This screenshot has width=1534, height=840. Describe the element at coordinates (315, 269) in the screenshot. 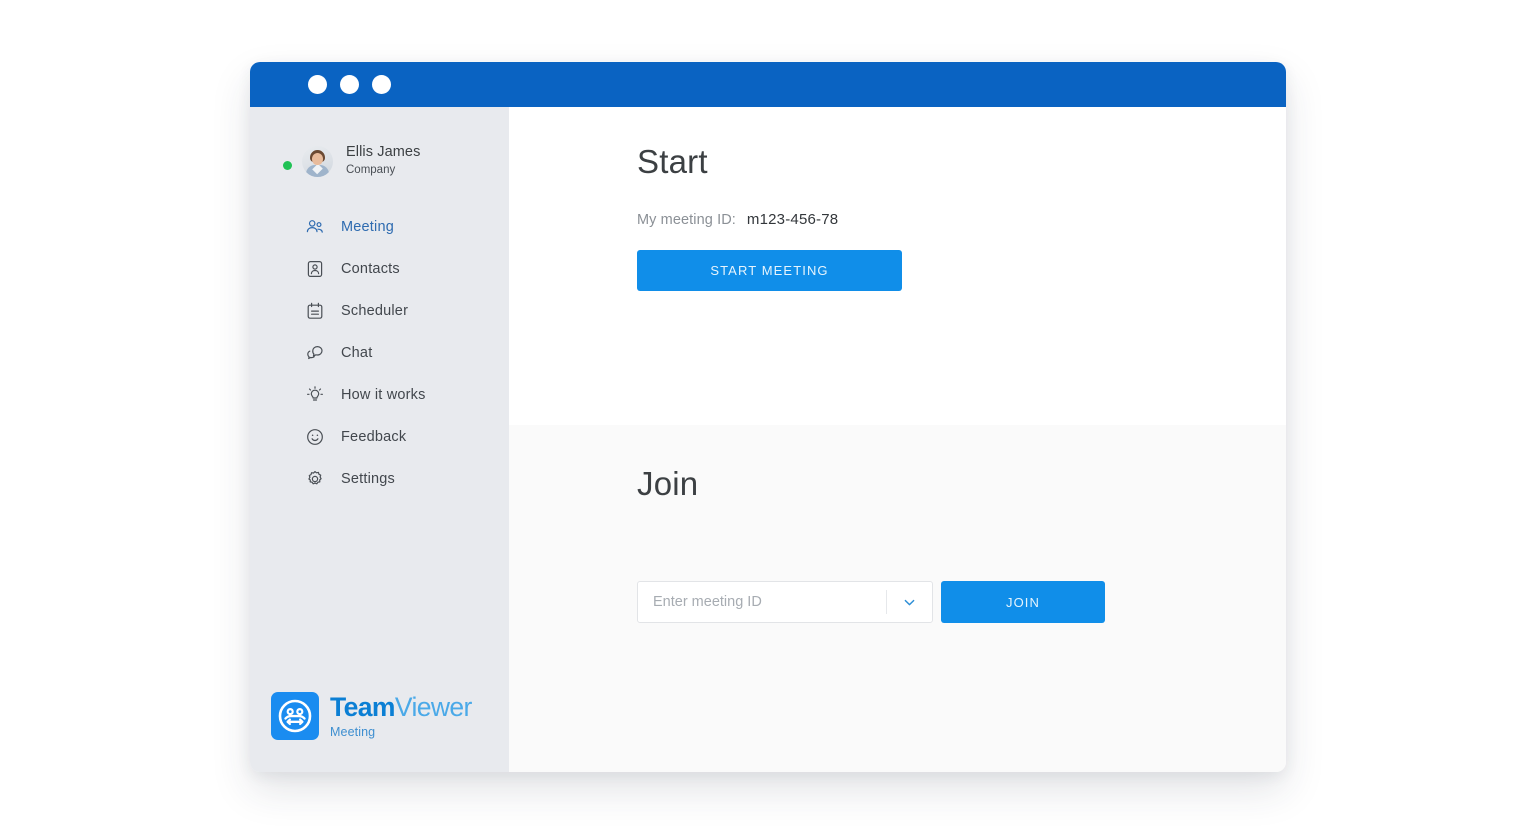

I see `contact-card-icon` at that location.